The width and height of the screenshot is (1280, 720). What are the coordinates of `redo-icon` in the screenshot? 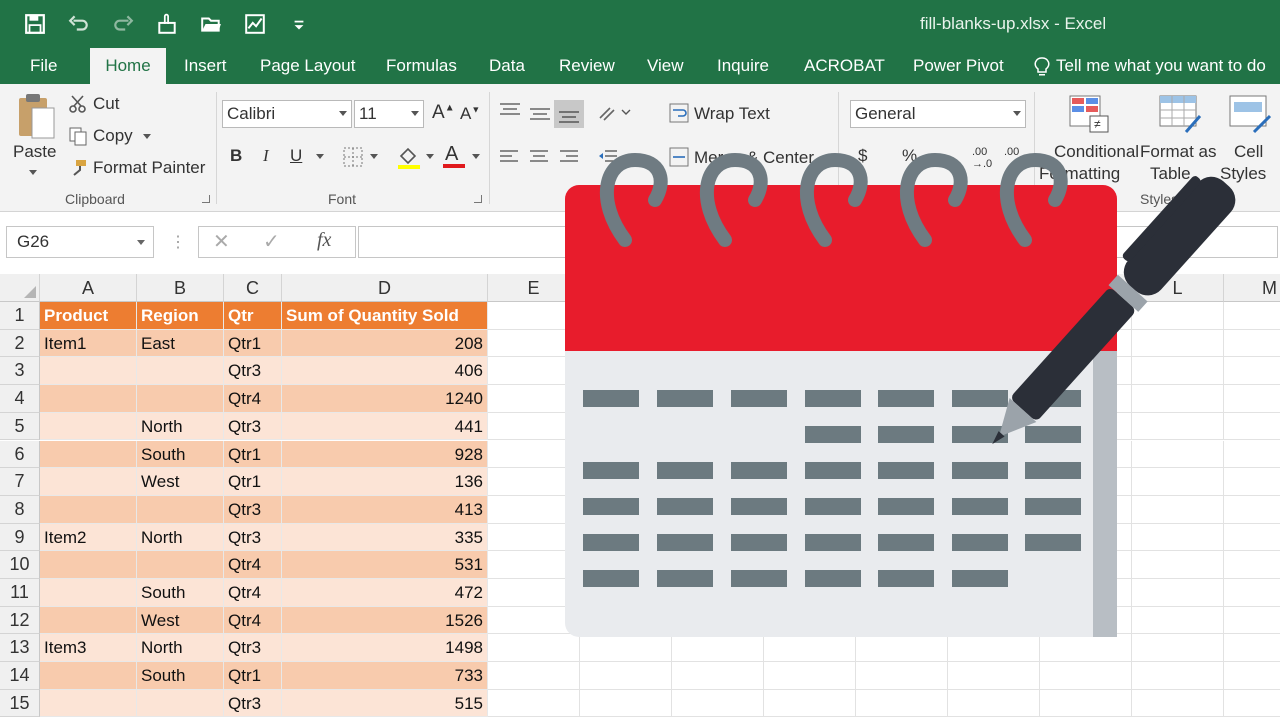 It's located at (123, 24).